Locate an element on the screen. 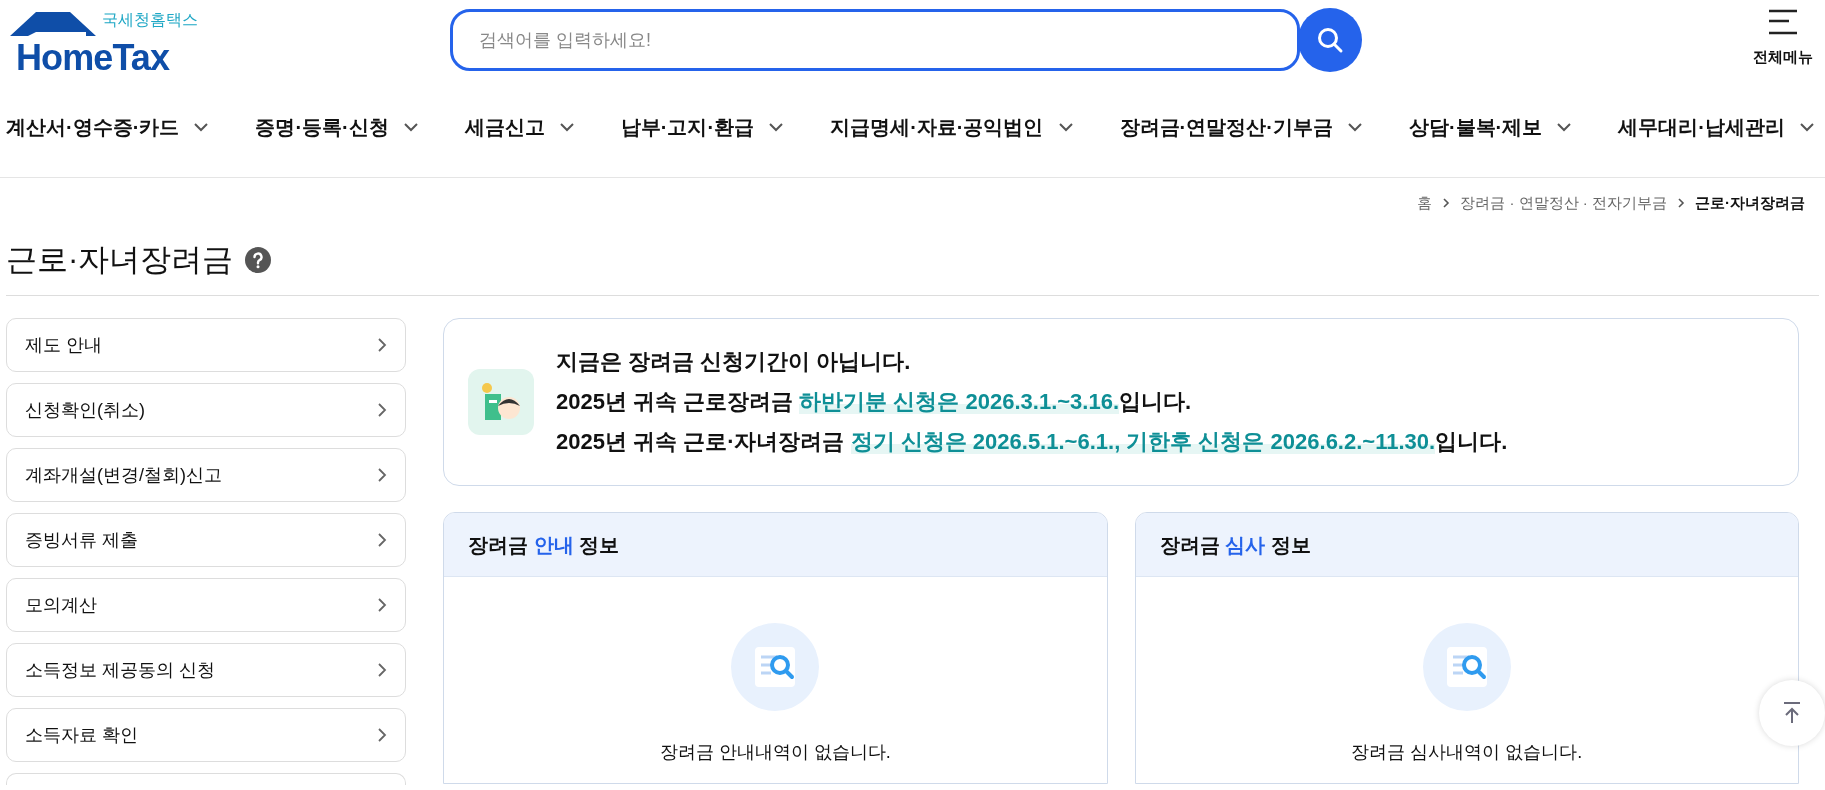  sidebar-item: 신청확인(취소) is located at coordinates (206, 410).